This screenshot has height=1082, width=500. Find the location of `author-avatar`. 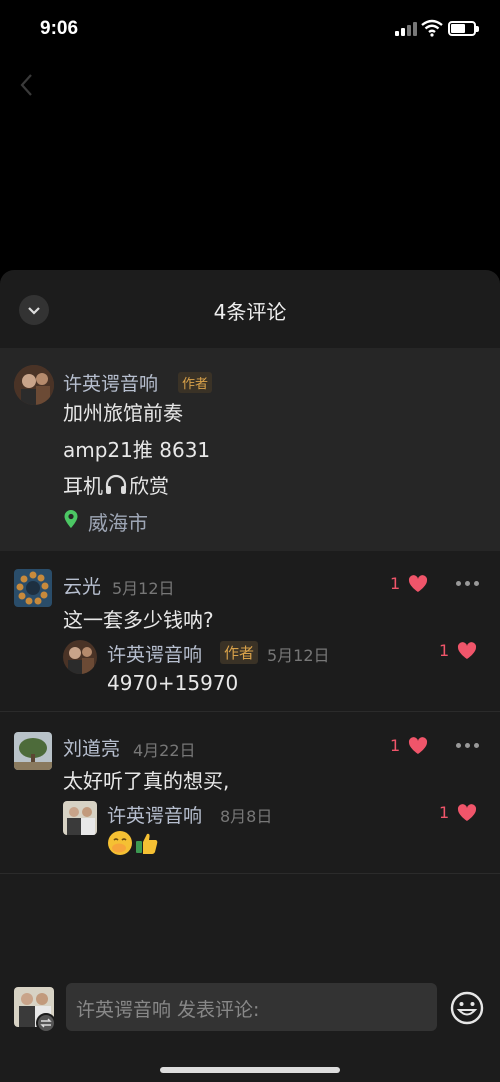

author-avatar is located at coordinates (34, 385).